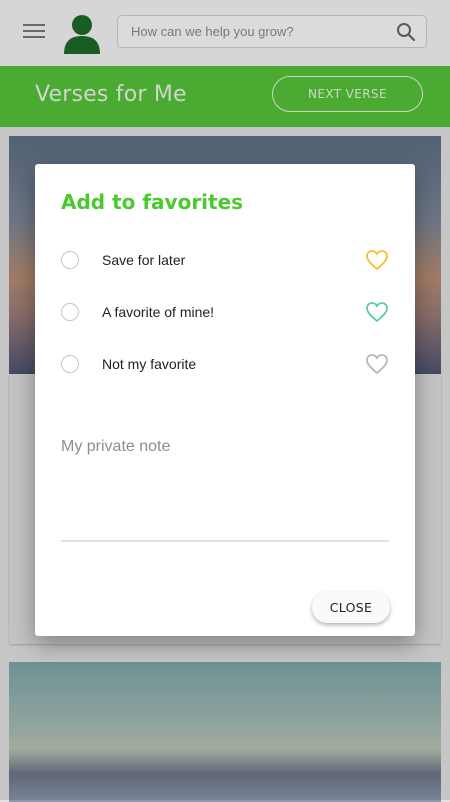  Describe the element at coordinates (225, 262) in the screenshot. I see `option-save-for-later: Save for later` at that location.